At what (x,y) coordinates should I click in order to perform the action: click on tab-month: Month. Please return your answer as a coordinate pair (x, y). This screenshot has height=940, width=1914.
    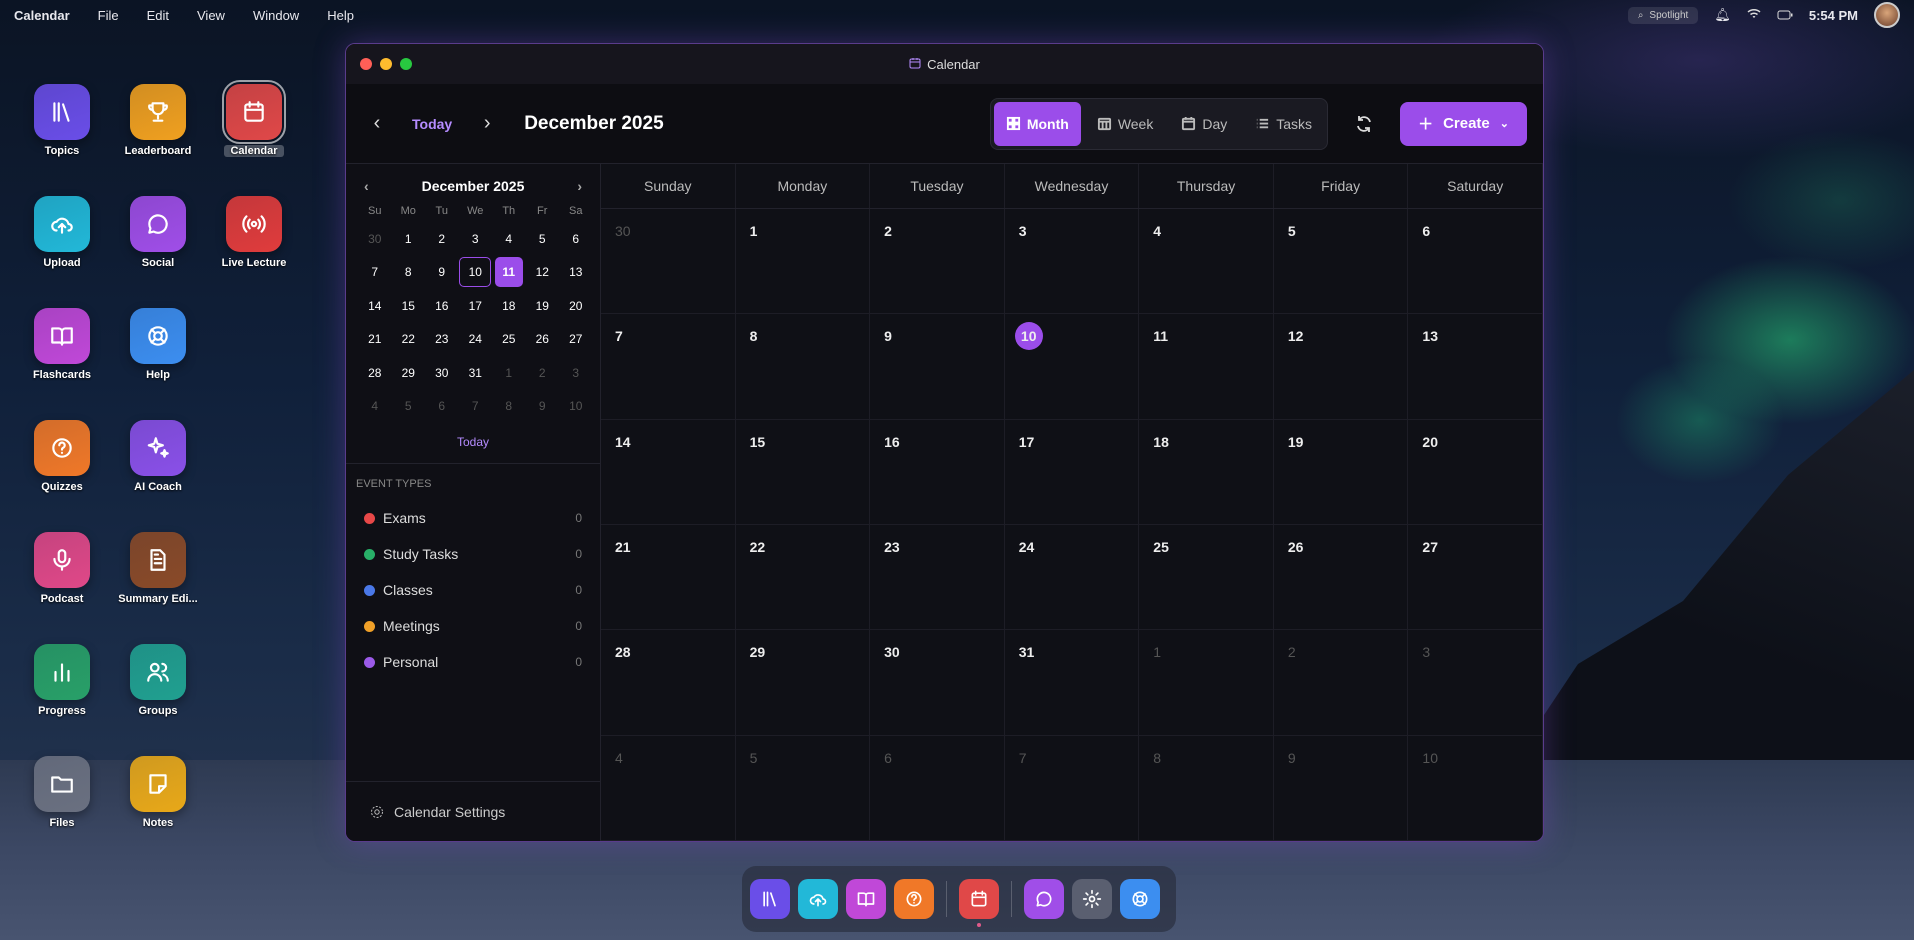
    Looking at the image, I should click on (1037, 123).